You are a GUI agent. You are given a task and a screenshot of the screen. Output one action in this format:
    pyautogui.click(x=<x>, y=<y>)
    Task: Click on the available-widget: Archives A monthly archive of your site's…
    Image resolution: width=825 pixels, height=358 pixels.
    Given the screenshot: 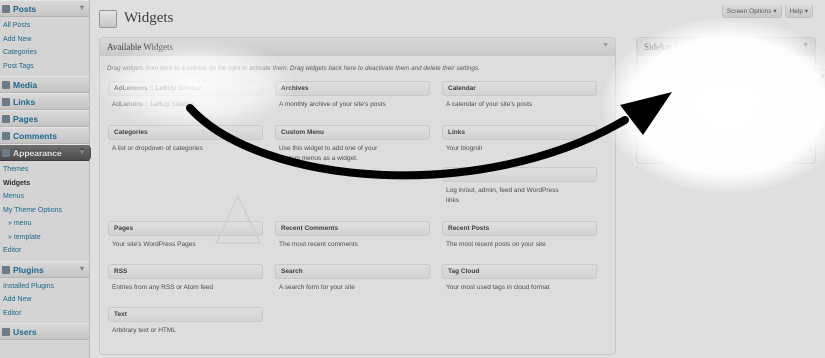 What is the action you would take?
    pyautogui.click(x=352, y=95)
    